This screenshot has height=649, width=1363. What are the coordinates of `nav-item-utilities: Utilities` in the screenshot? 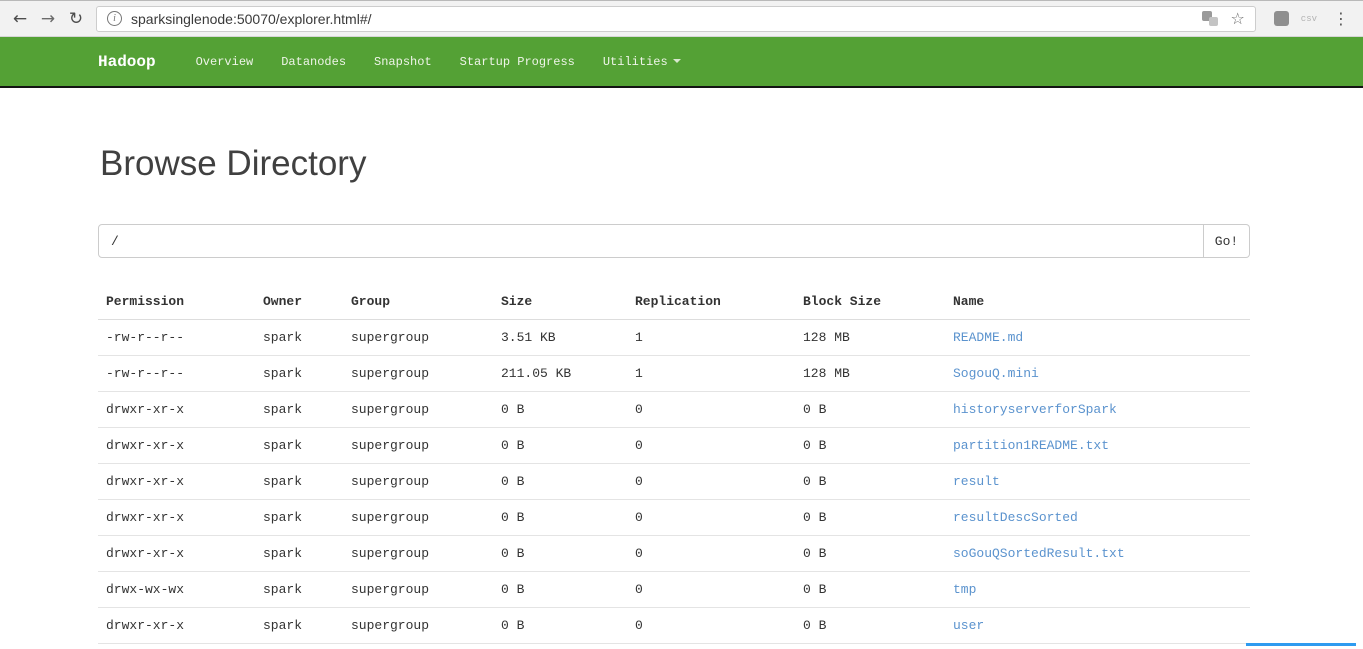 It's located at (642, 62).